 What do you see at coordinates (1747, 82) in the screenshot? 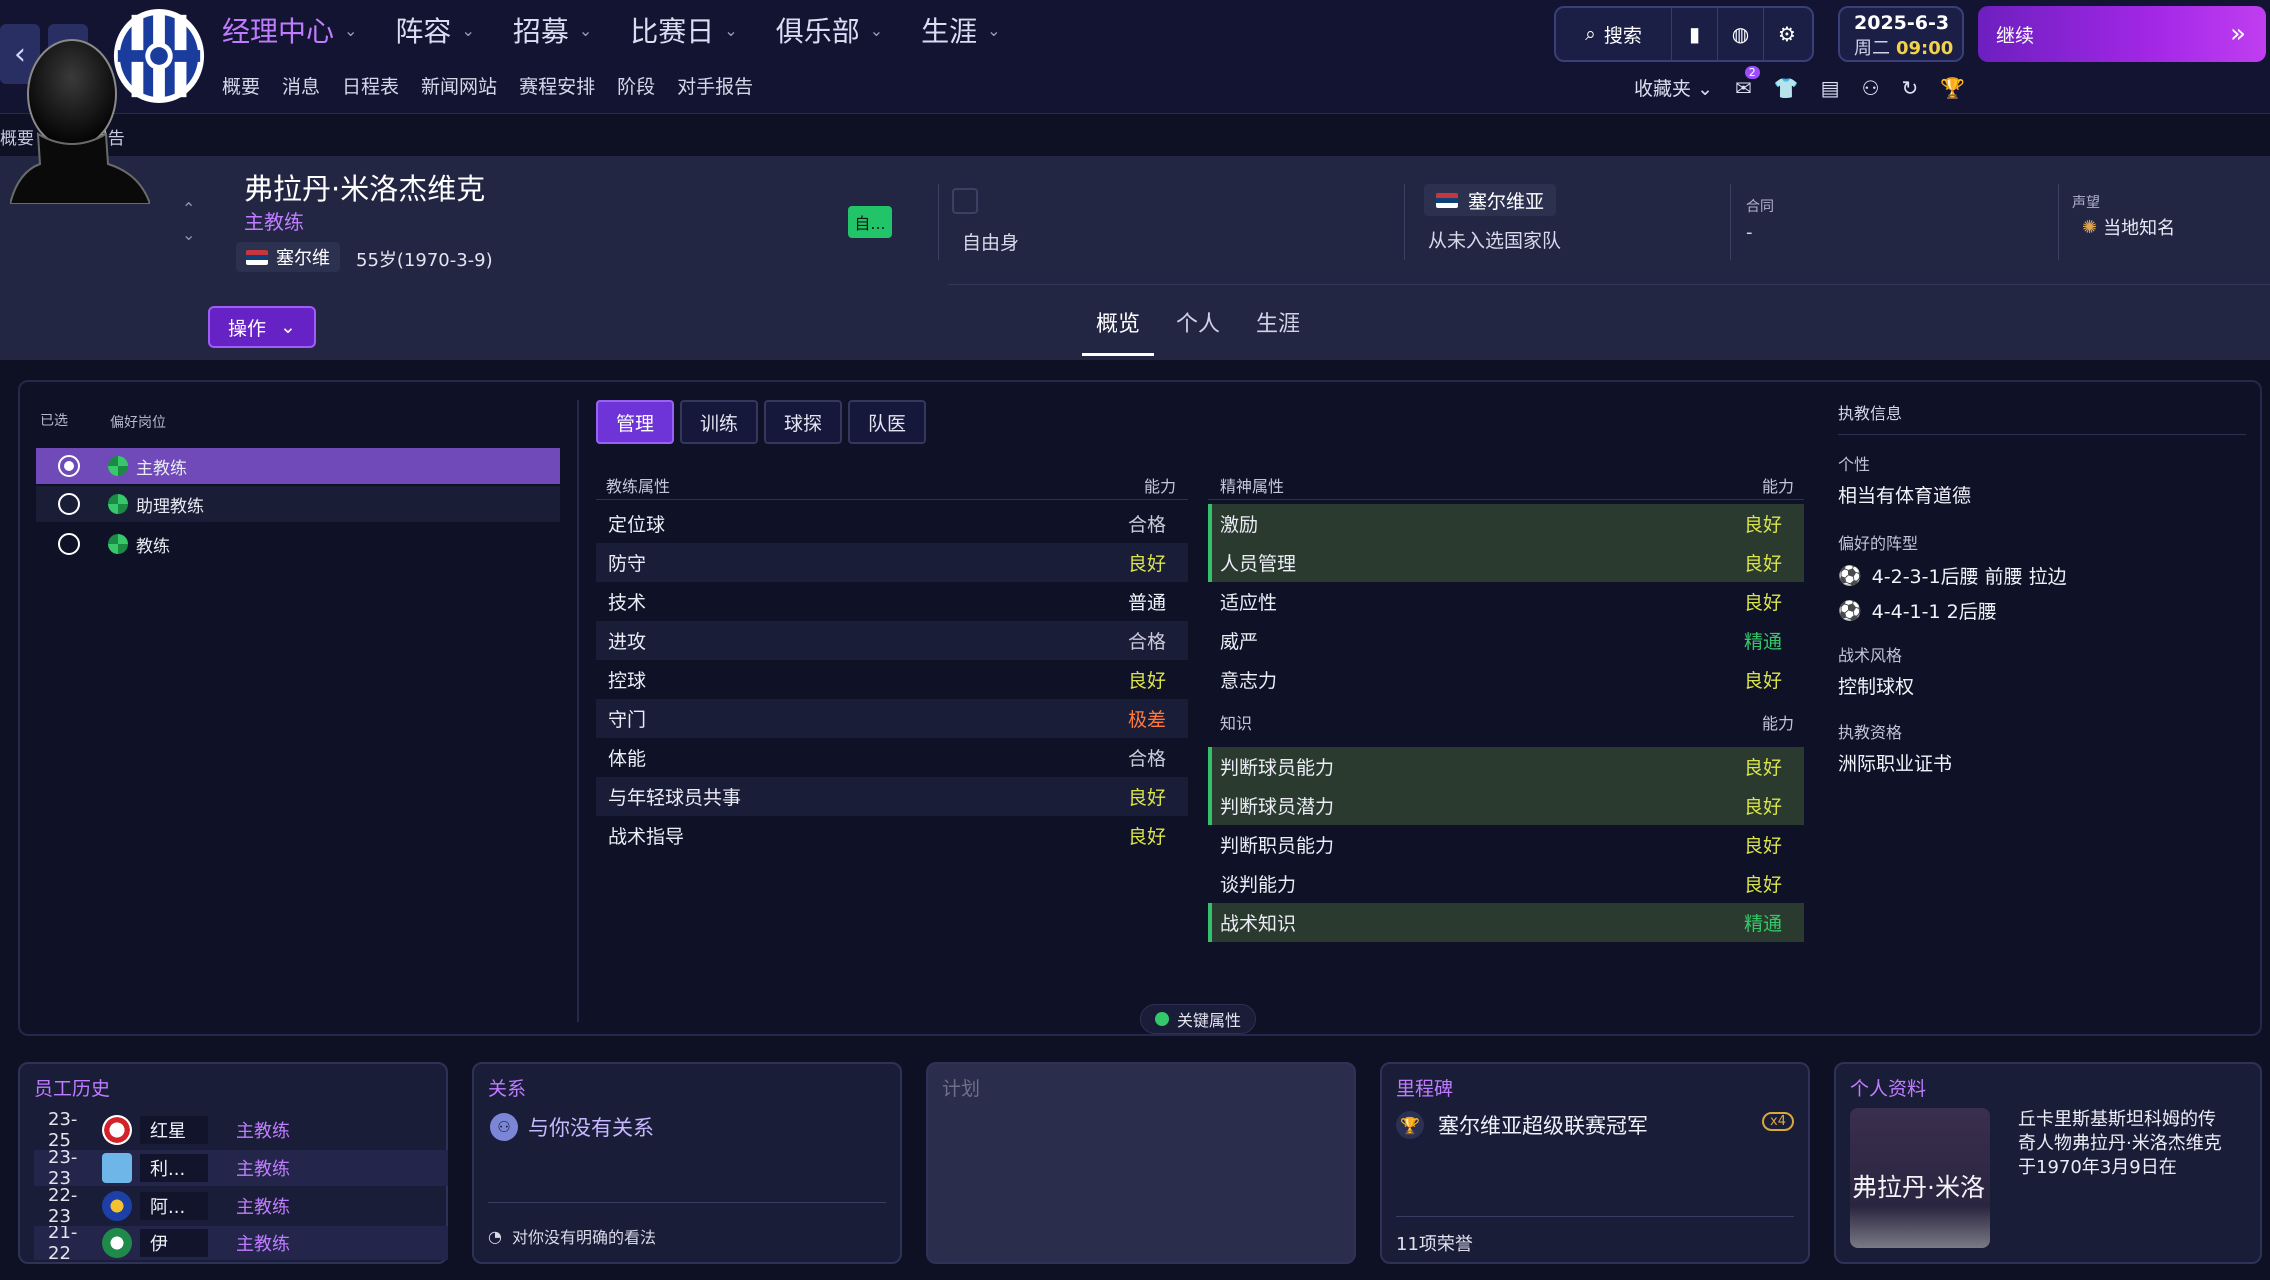
I see `chat-icon: ✉ 2` at bounding box center [1747, 82].